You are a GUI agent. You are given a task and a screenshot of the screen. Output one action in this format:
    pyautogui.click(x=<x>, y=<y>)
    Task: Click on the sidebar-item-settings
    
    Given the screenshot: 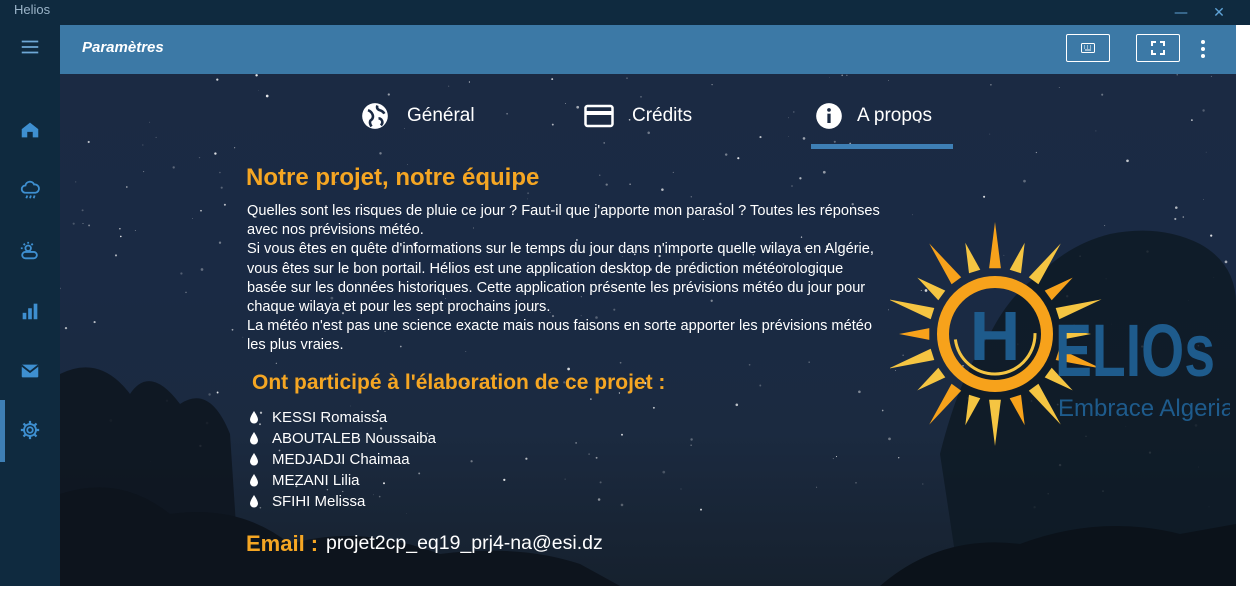 What is the action you would take?
    pyautogui.click(x=30, y=430)
    